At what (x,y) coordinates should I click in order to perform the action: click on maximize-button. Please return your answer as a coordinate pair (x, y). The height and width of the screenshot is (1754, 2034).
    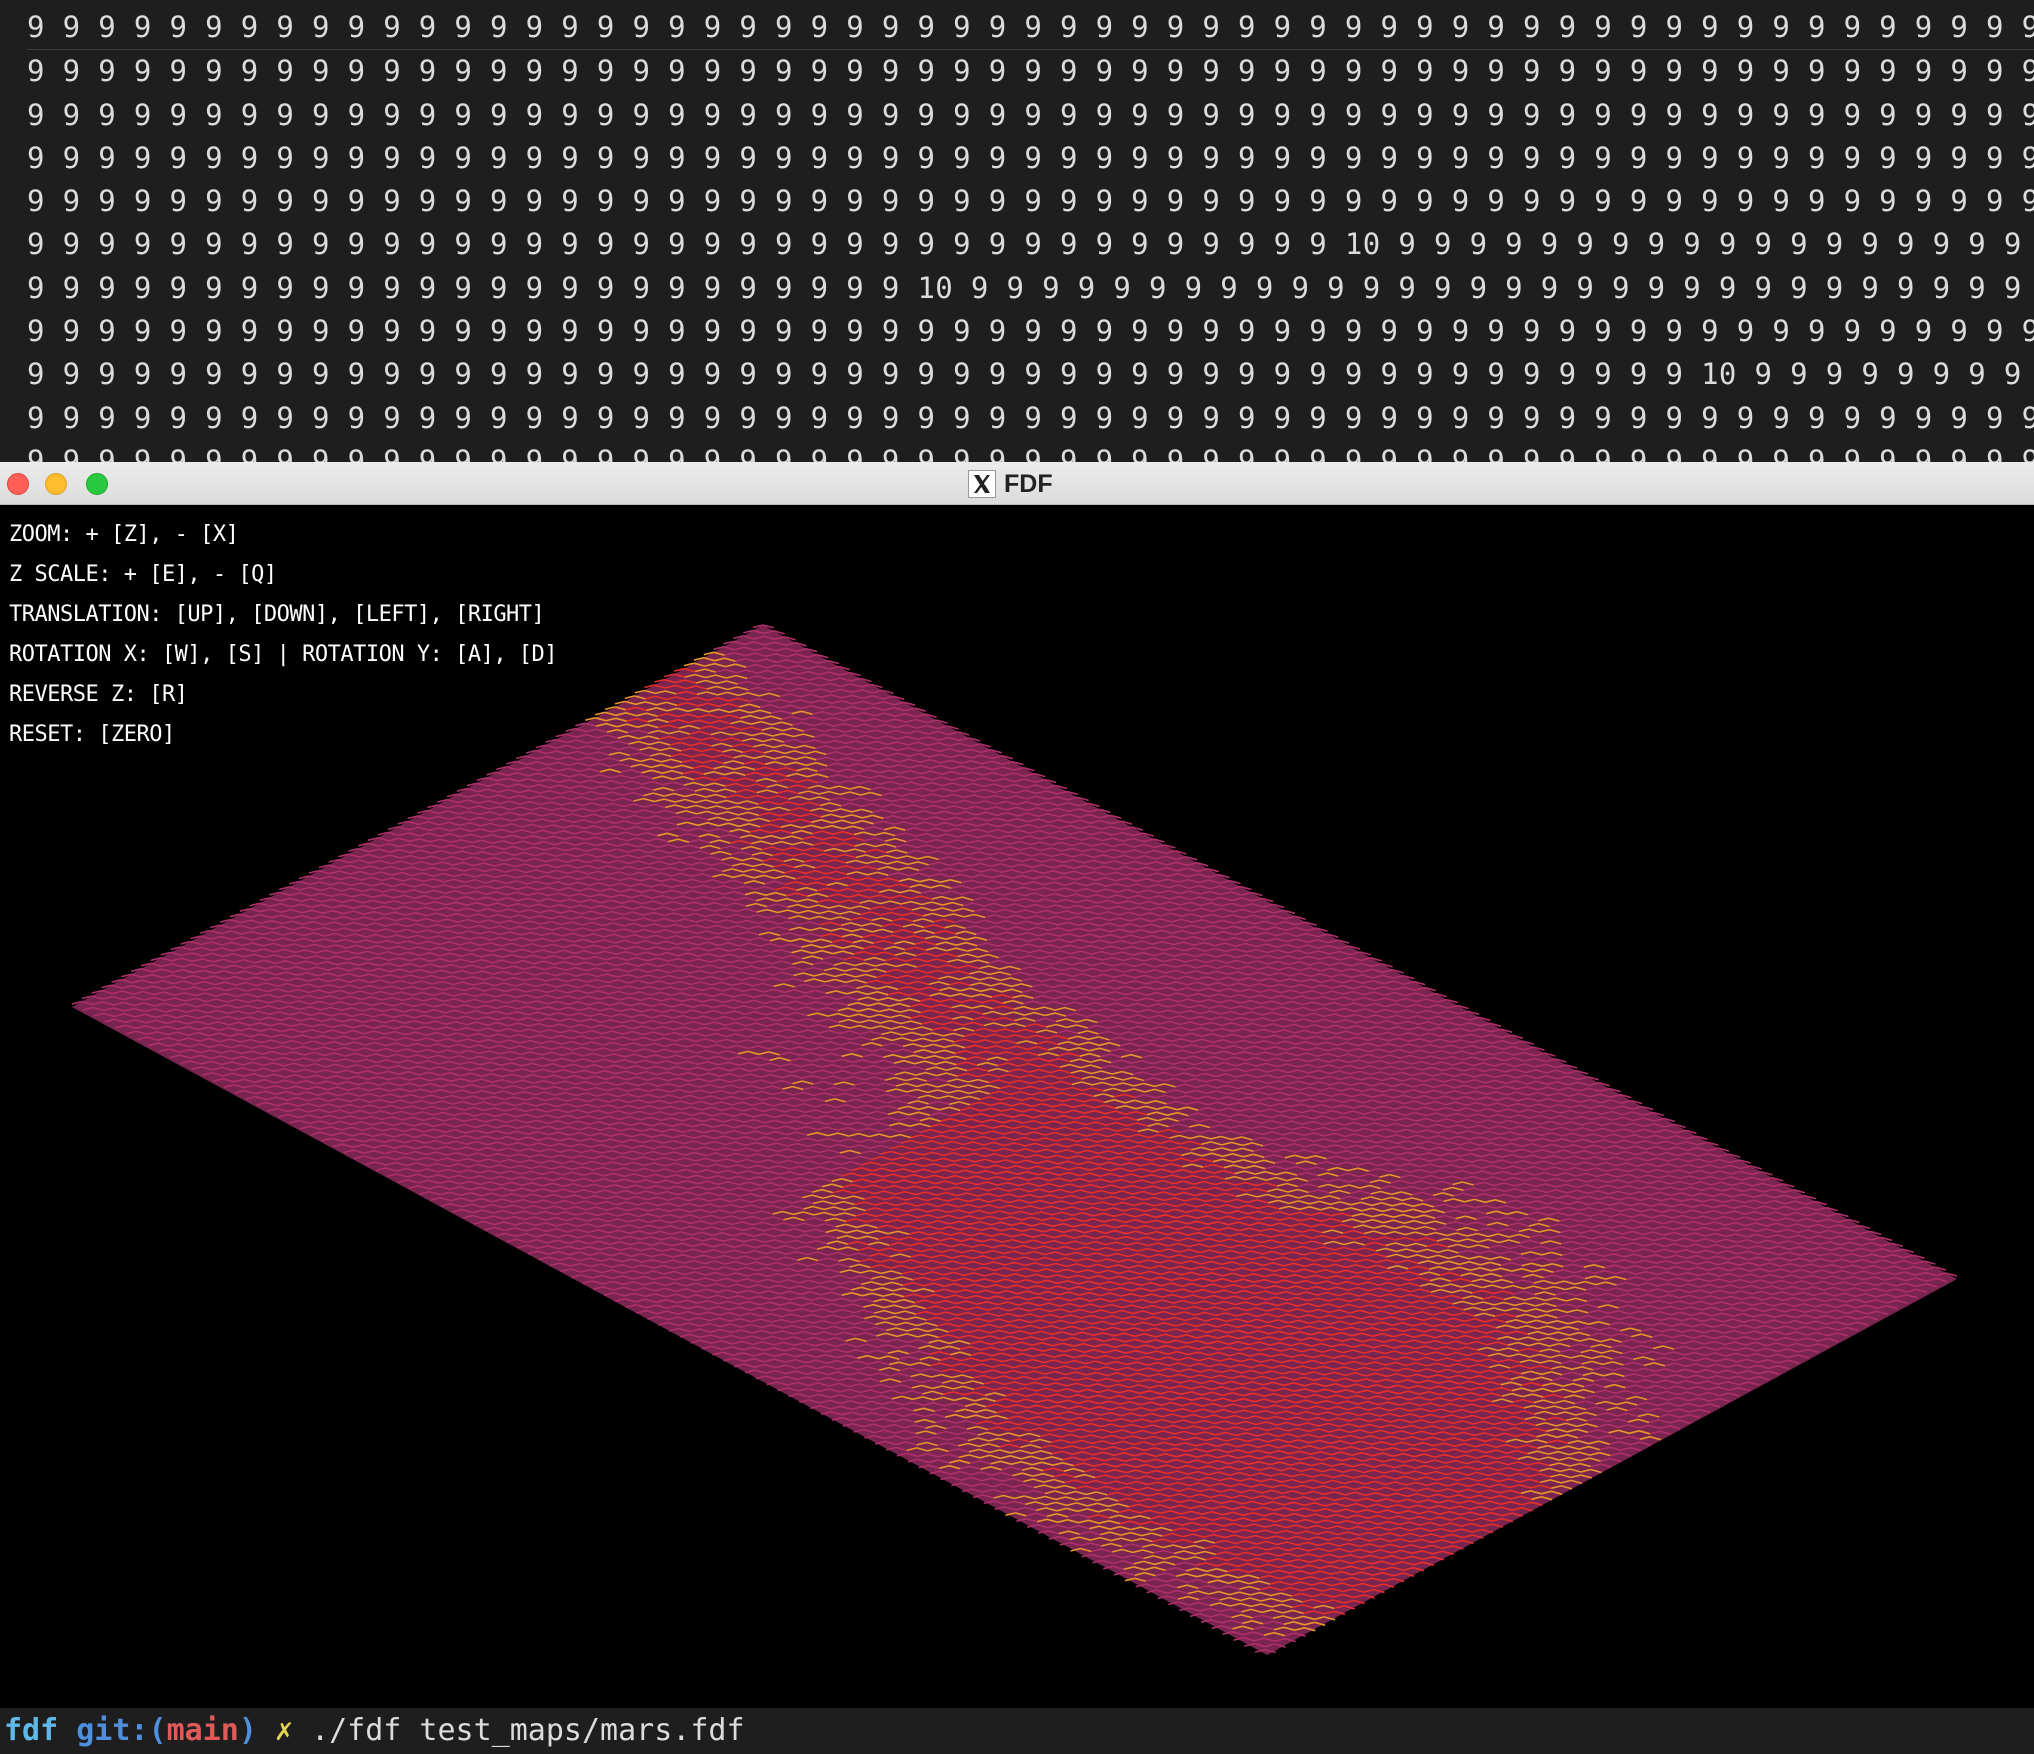
    Looking at the image, I should click on (97, 484).